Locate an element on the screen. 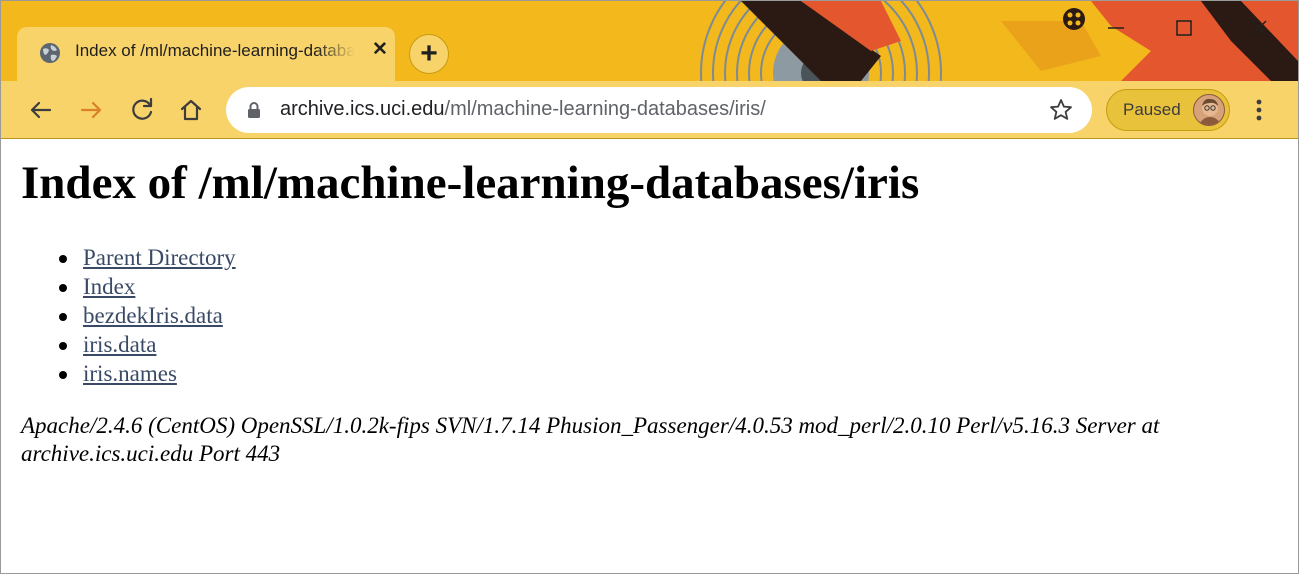 This screenshot has width=1299, height=574. home-button is located at coordinates (191, 110).